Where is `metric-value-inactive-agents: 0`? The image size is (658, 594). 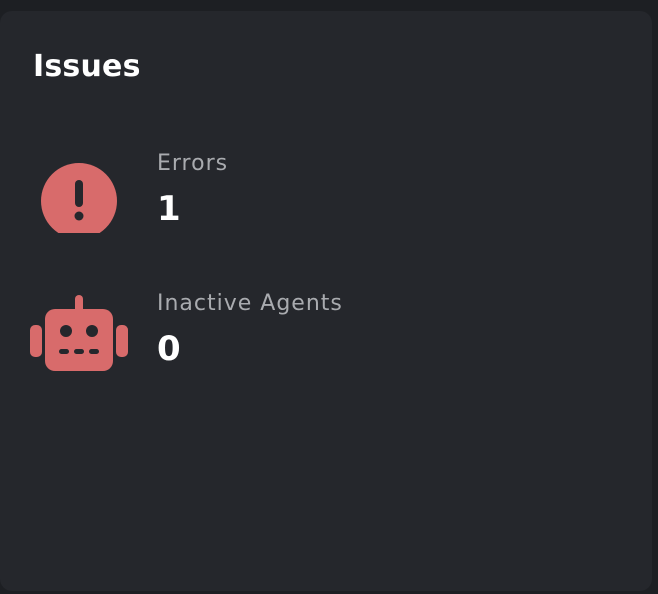
metric-value-inactive-agents: 0 is located at coordinates (169, 349).